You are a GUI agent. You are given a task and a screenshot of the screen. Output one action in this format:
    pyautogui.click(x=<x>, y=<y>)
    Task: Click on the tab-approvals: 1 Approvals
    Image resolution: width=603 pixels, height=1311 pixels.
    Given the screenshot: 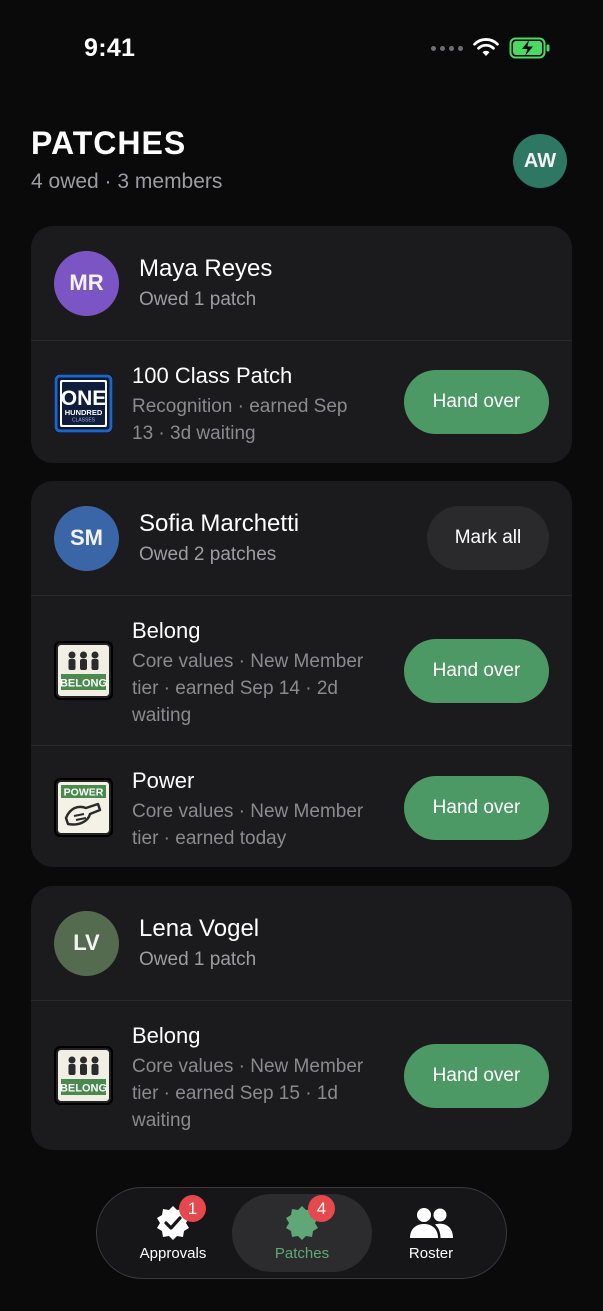 What is the action you would take?
    pyautogui.click(x=173, y=1233)
    